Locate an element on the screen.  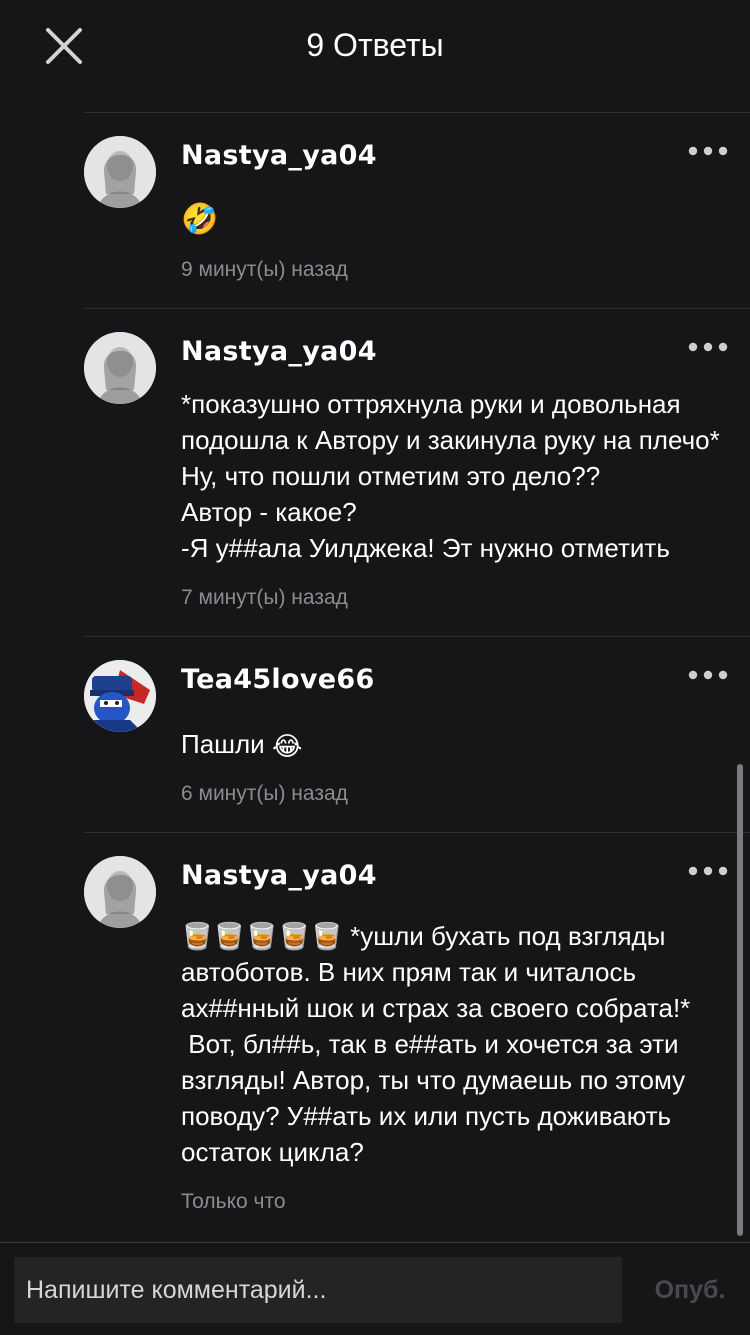
comment-text: Пашли 😂 is located at coordinates (456, 745).